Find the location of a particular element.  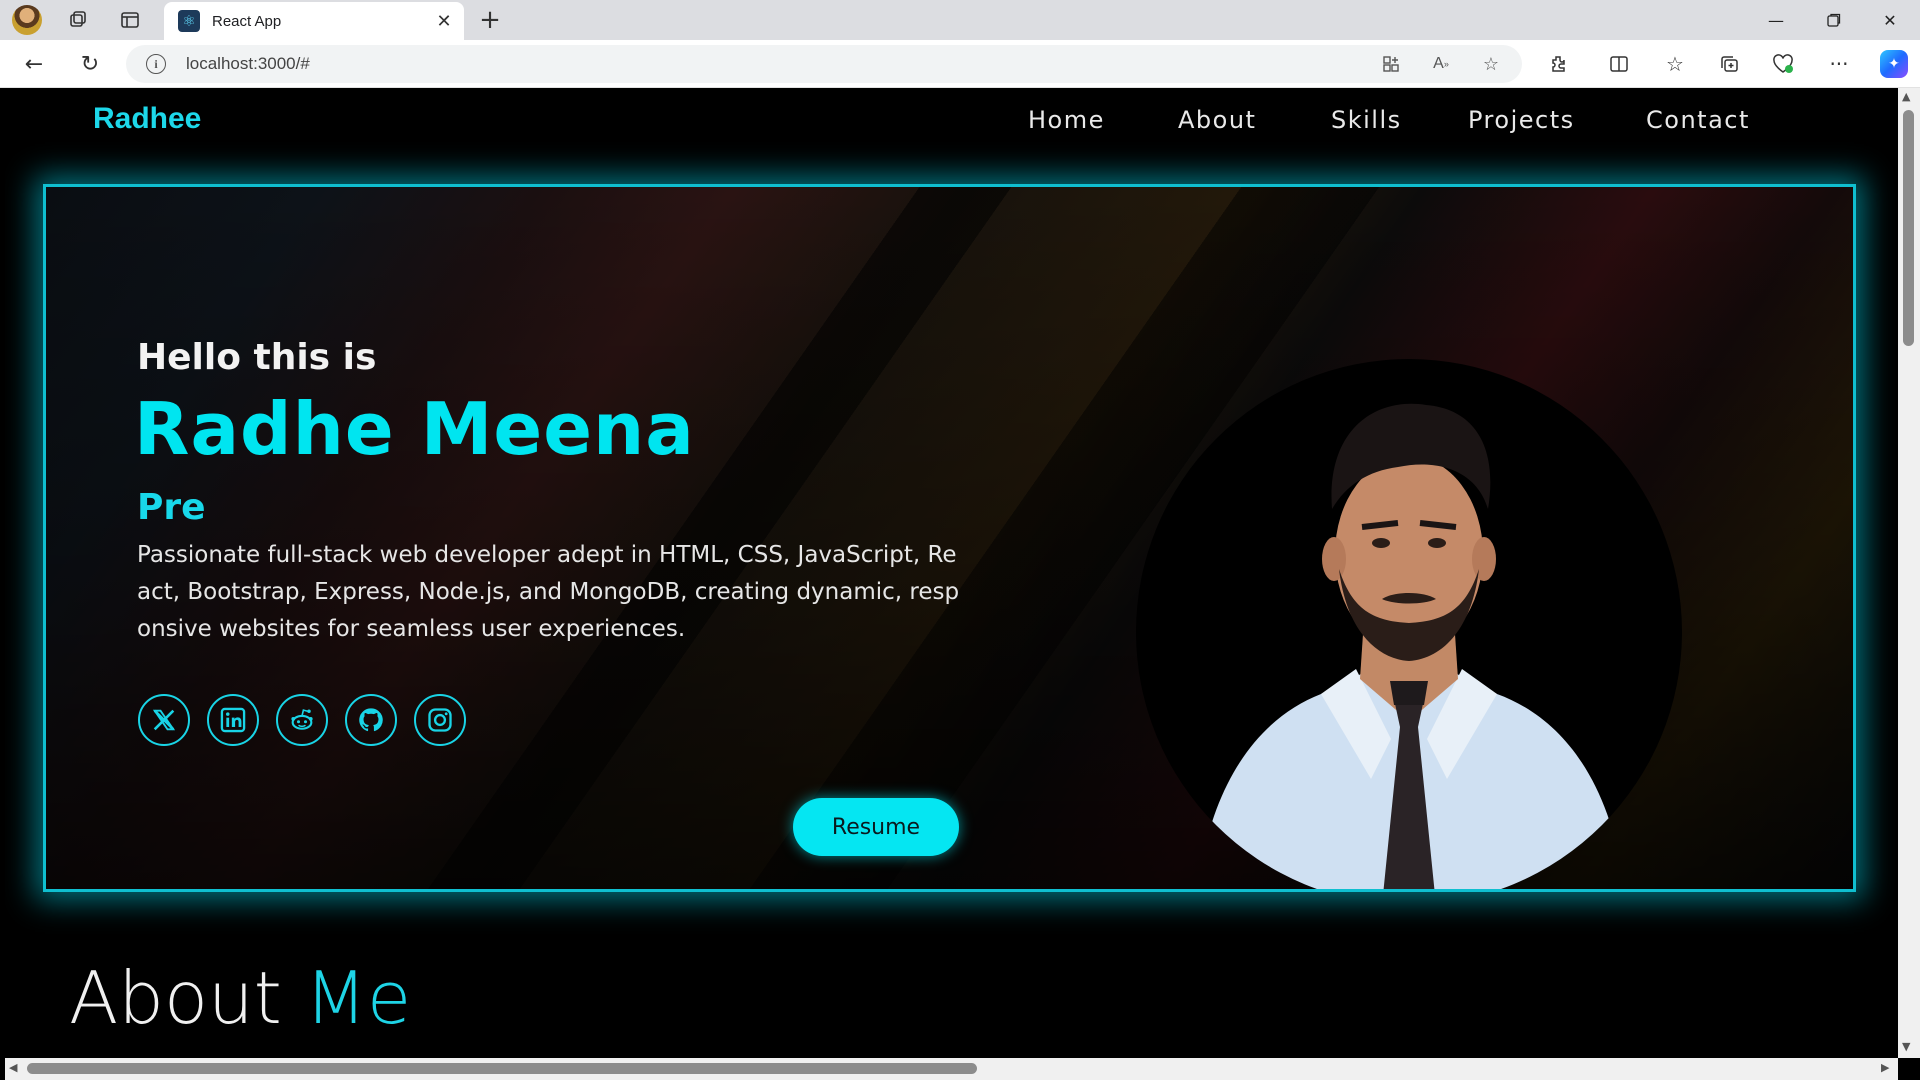

browser-tab-active: ⚛ React App ✕ is located at coordinates (314, 21).